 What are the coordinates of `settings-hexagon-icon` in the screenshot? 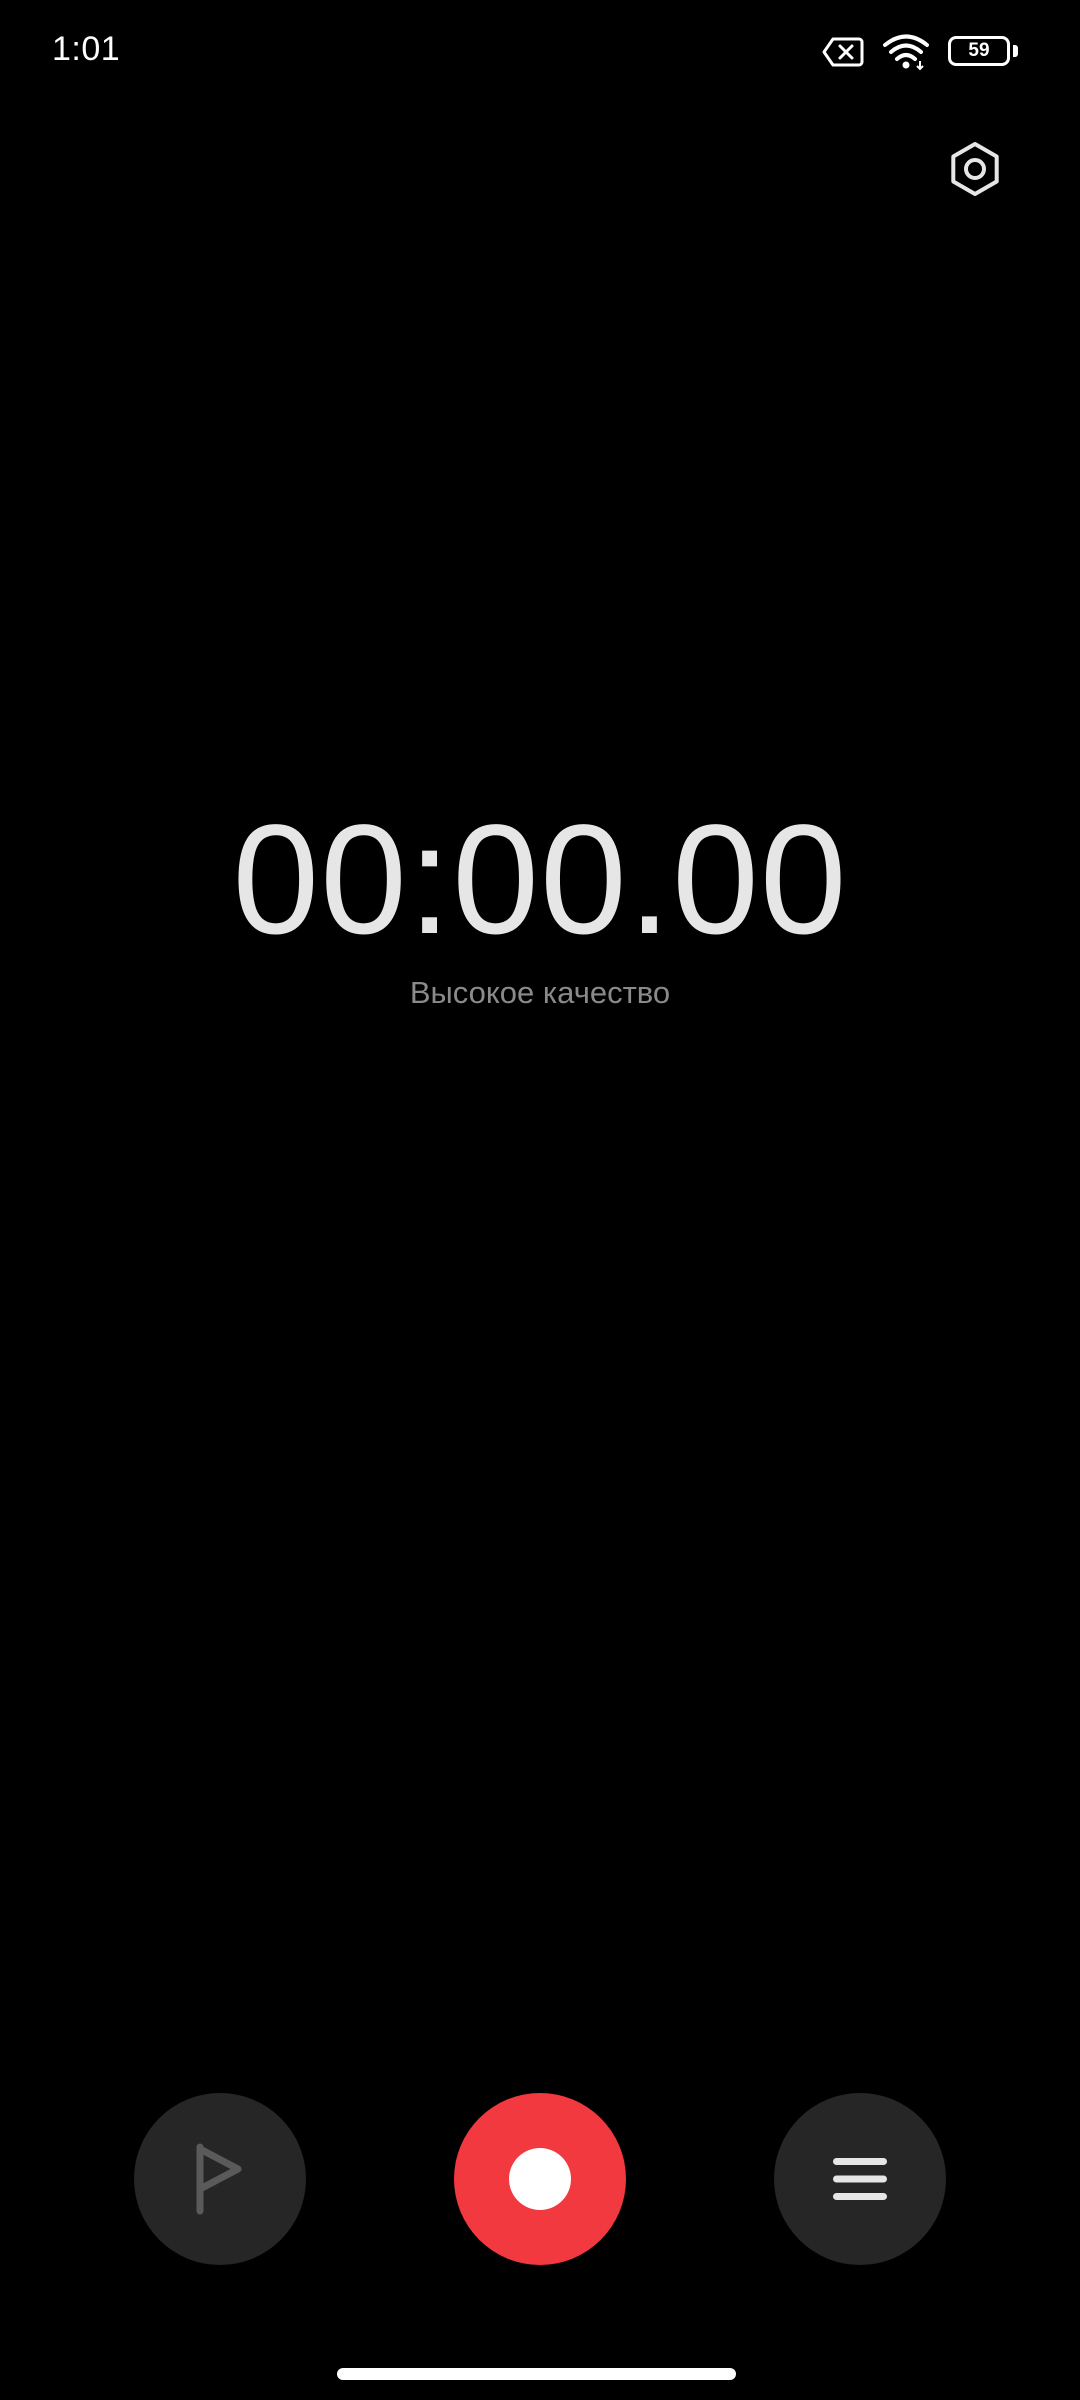 It's located at (975, 169).